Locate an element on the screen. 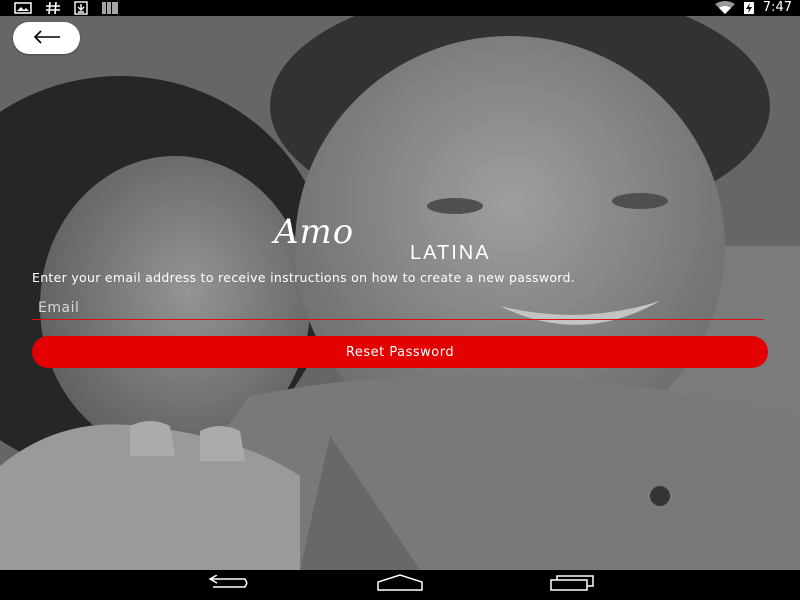 The height and width of the screenshot is (600, 800). recents-icon is located at coordinates (572, 585).